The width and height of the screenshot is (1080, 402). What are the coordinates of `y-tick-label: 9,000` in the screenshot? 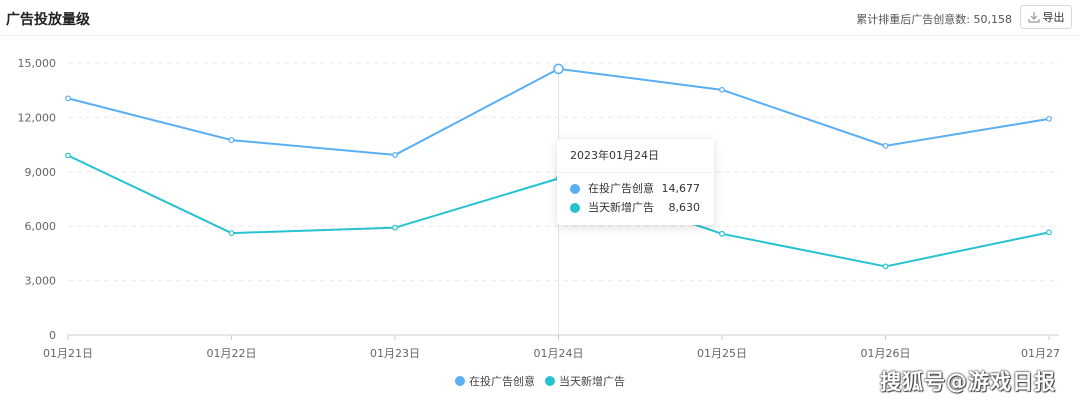 It's located at (41, 172).